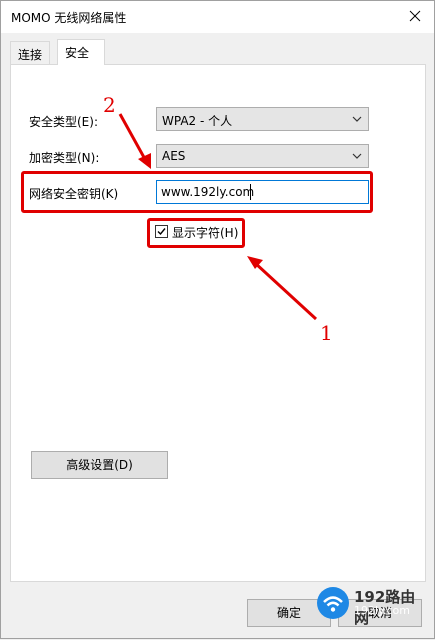  I want to click on tab-security-label: 安全, so click(77, 53).